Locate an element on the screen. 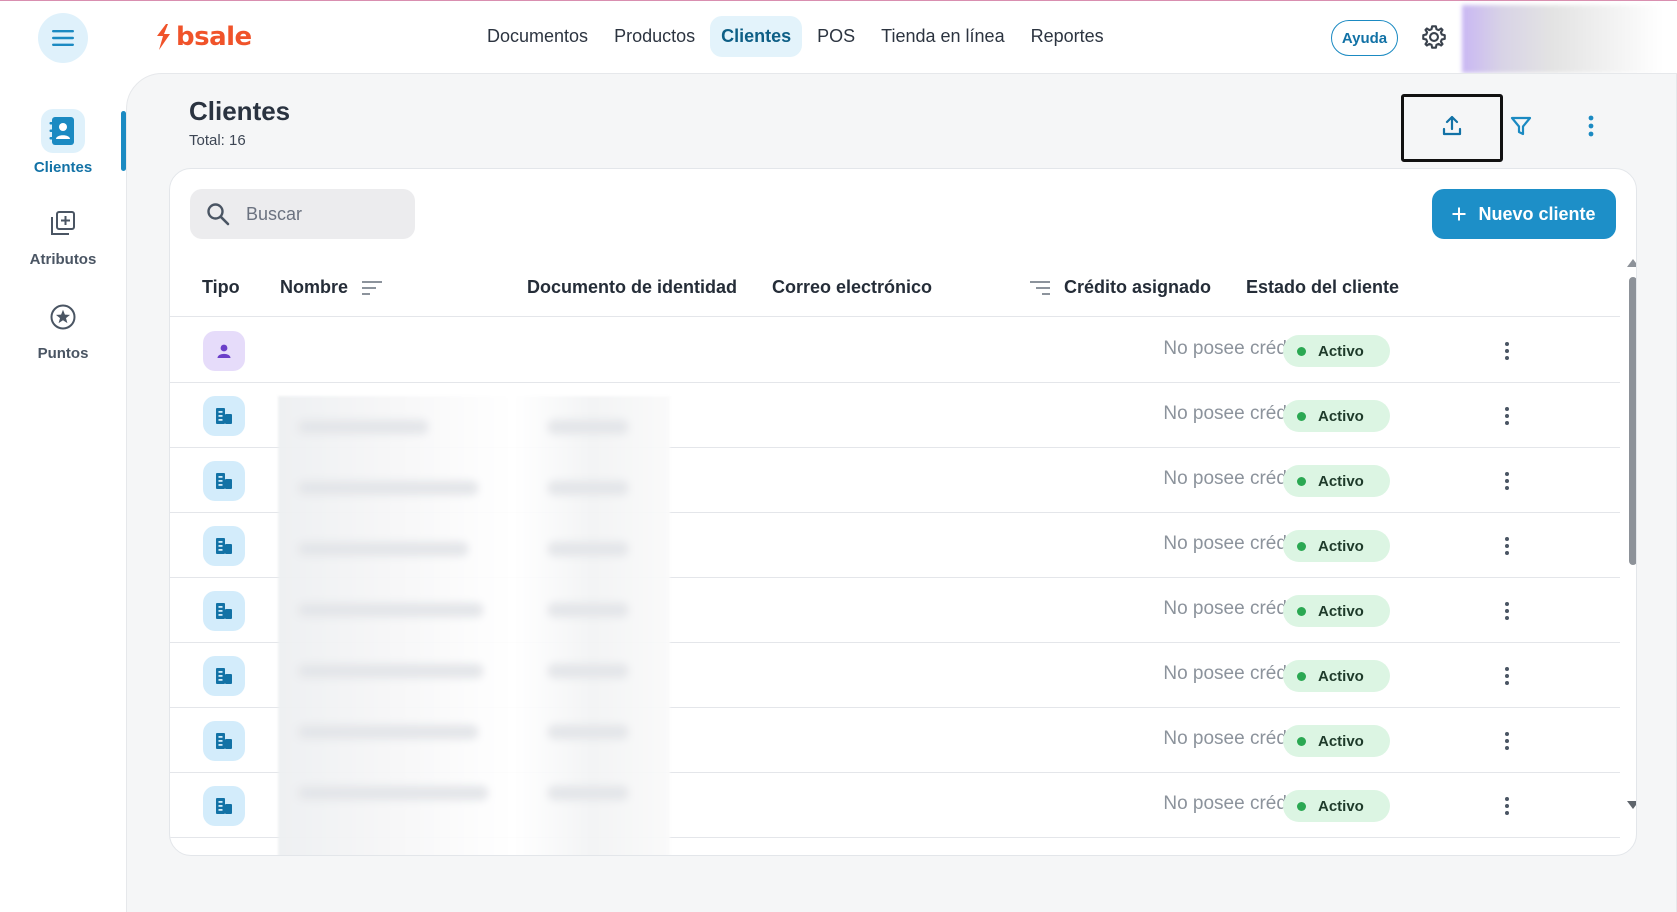 Image resolution: width=1677 pixels, height=912 pixels. column-documento: Documento de identidad is located at coordinates (632, 287).